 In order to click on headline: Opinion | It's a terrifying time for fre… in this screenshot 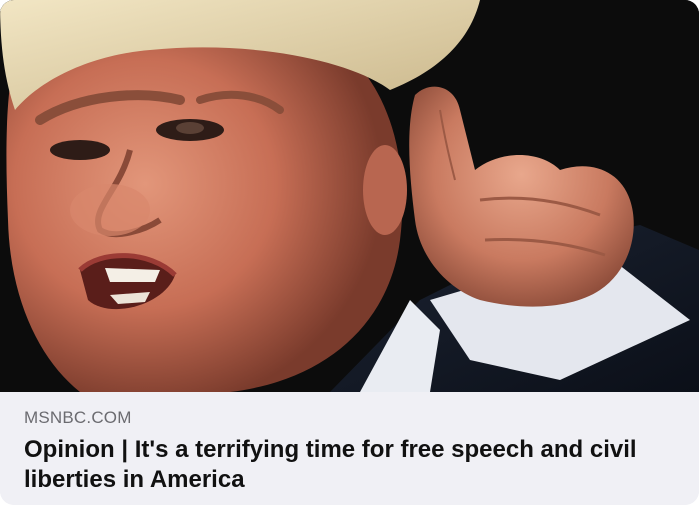, I will do `click(344, 465)`.